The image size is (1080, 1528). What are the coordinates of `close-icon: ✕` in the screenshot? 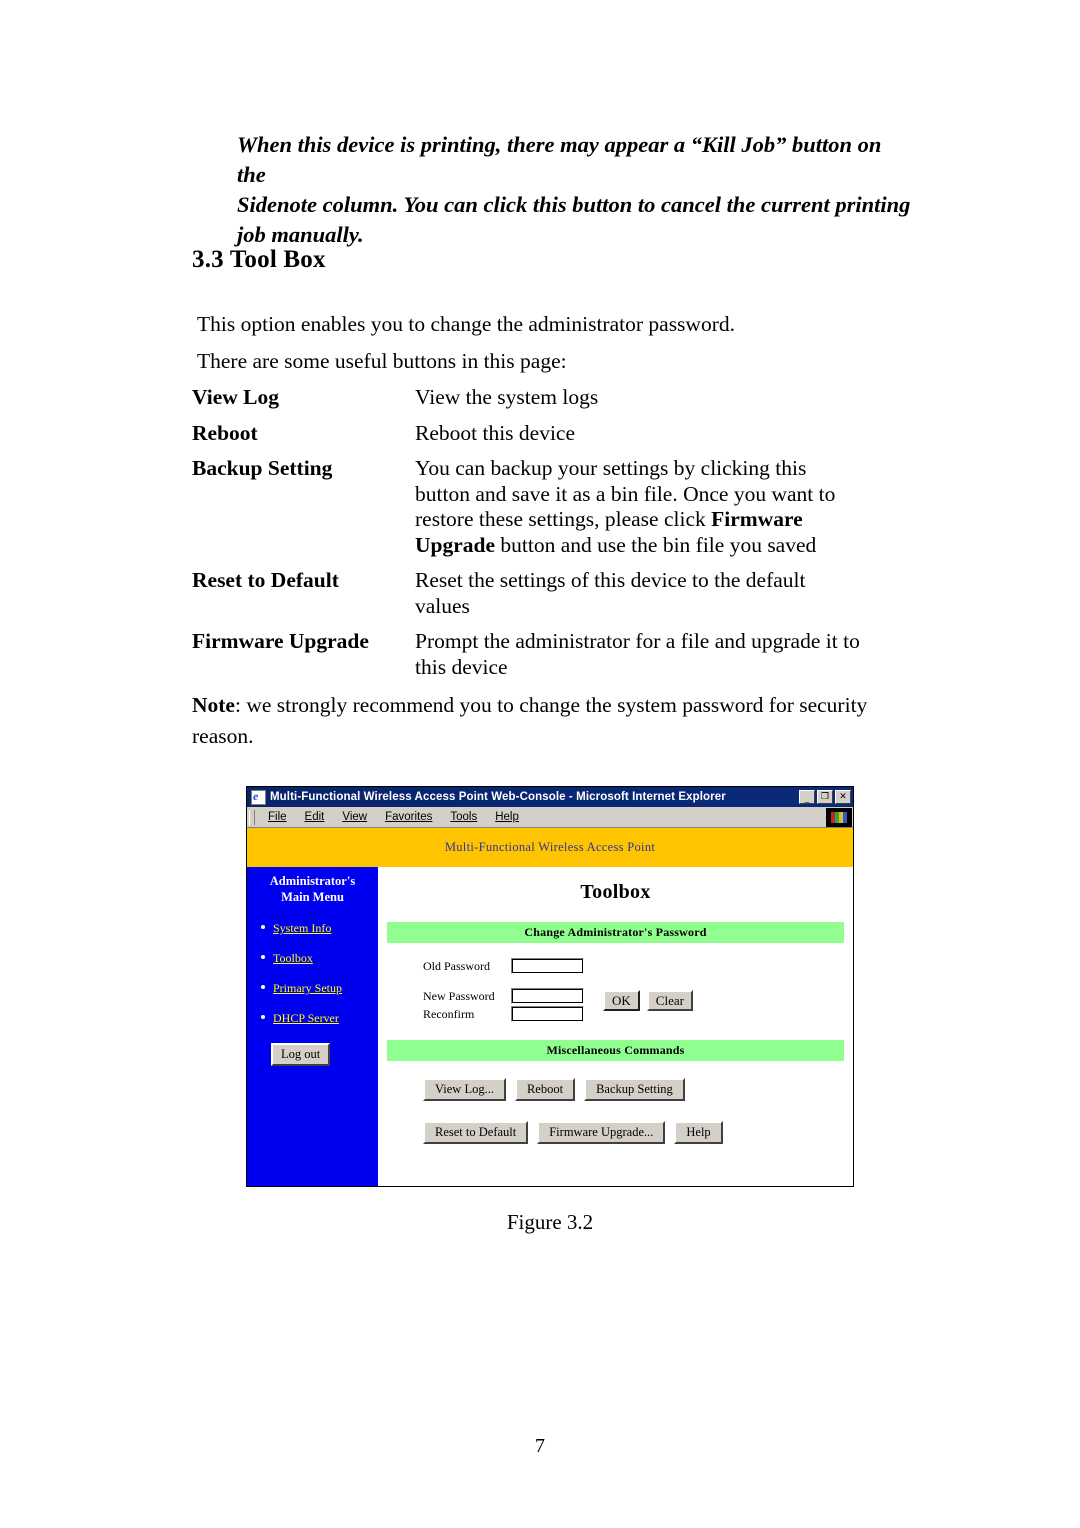 It's located at (843, 797).